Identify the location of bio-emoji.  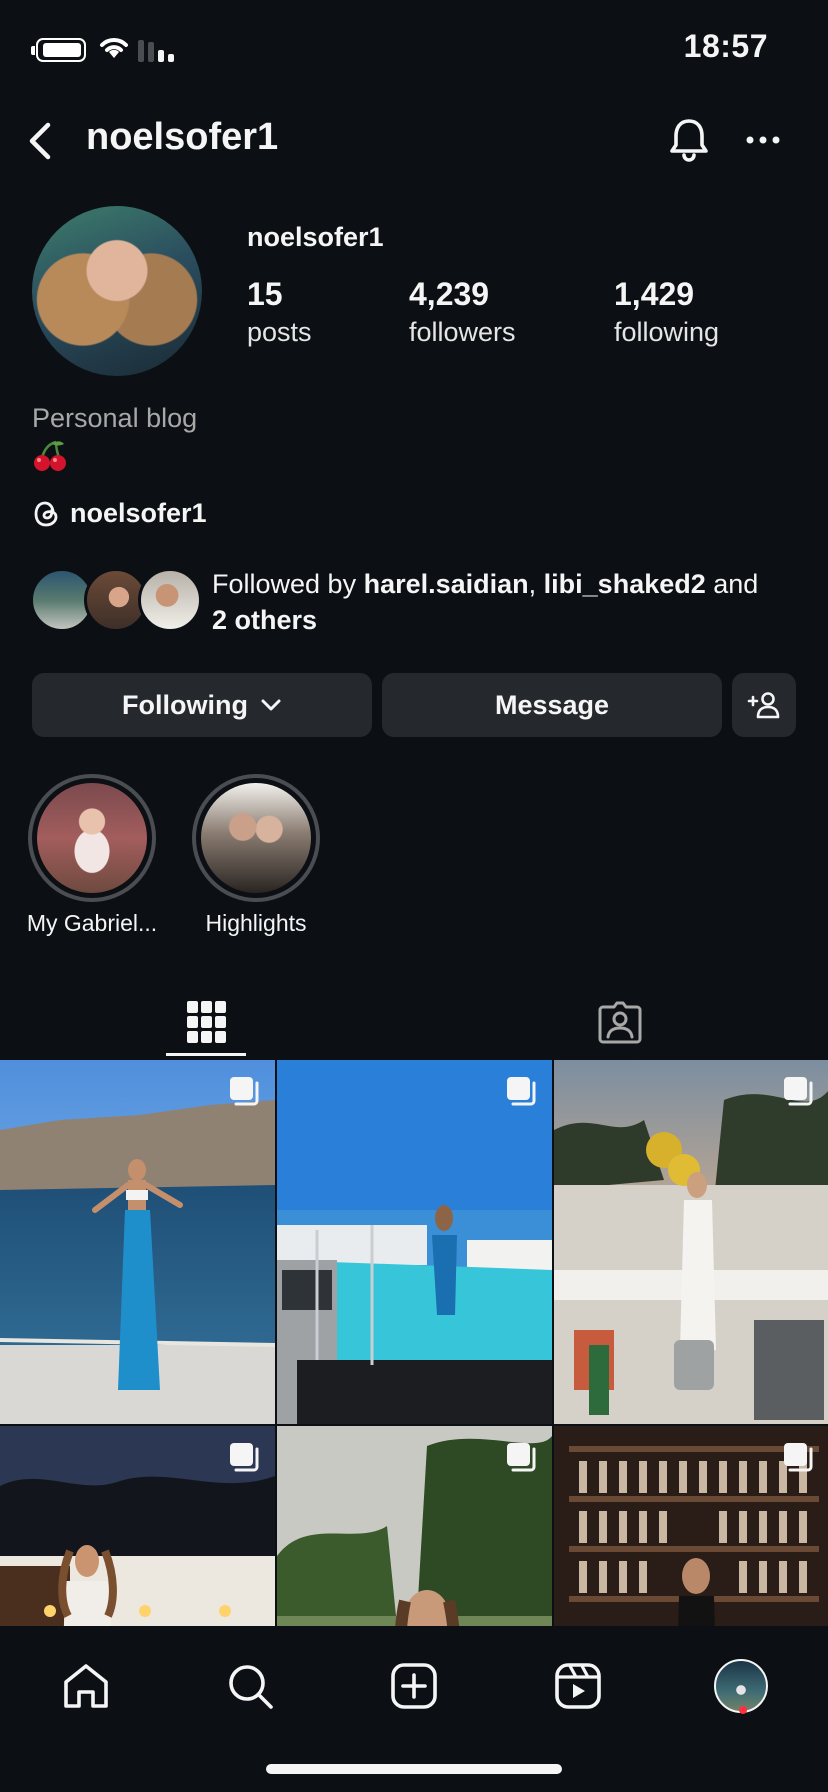
(50, 458).